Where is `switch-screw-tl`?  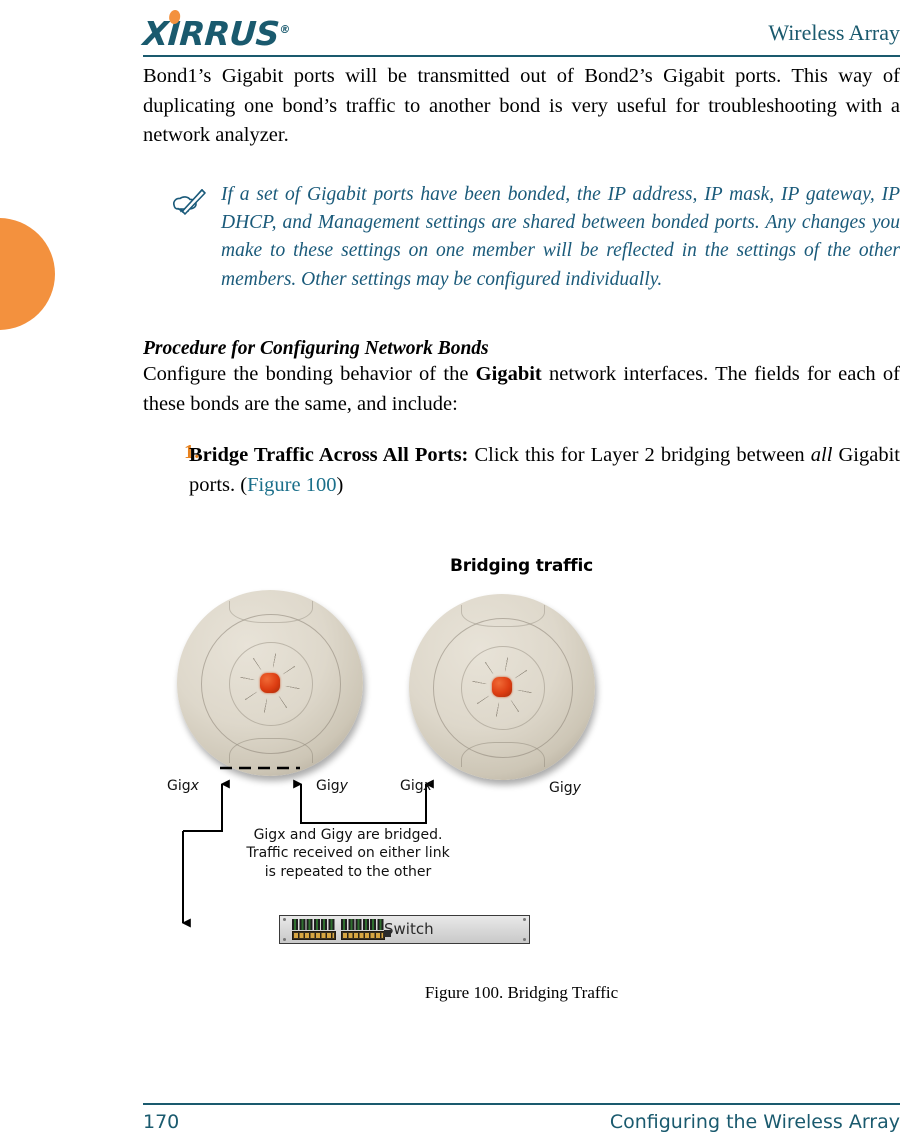 switch-screw-tl is located at coordinates (284, 919).